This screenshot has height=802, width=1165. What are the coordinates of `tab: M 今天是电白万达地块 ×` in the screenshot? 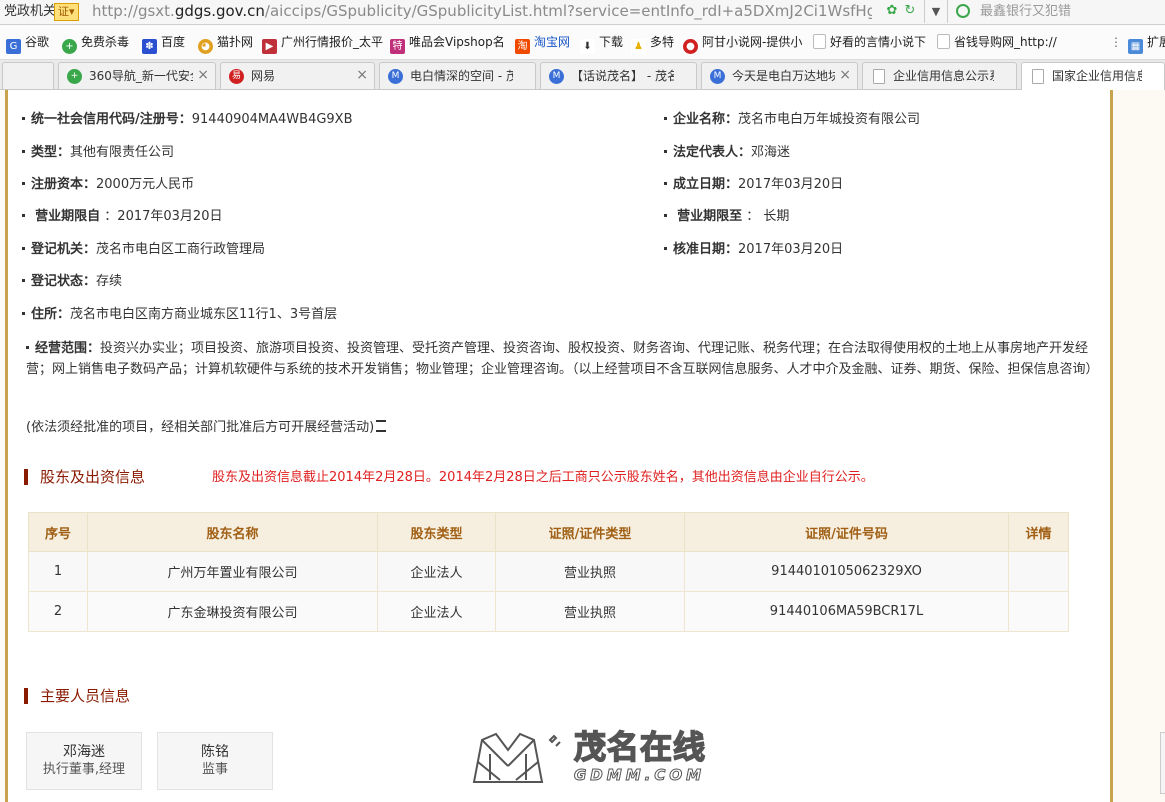 It's located at (779, 75).